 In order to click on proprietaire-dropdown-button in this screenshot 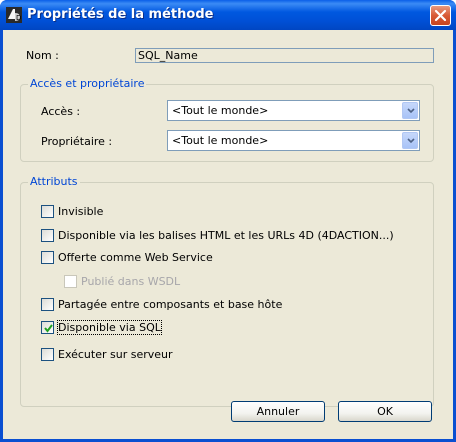, I will do `click(410, 140)`.